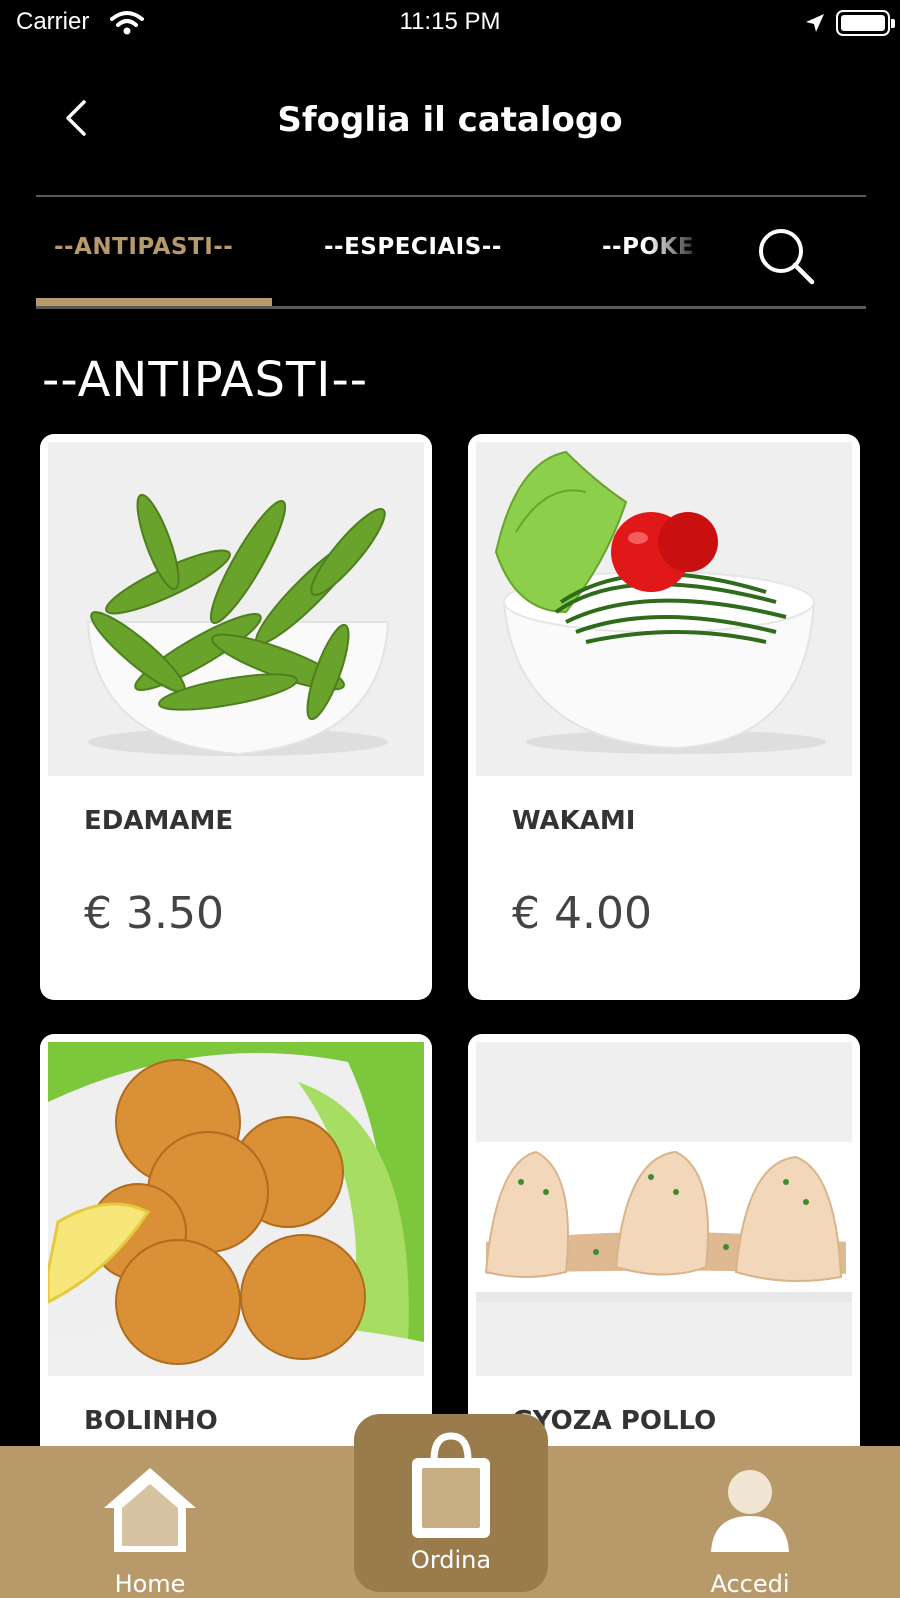 Image resolution: width=900 pixels, height=1598 pixels. I want to click on product-name: BOLINHO, so click(151, 1421).